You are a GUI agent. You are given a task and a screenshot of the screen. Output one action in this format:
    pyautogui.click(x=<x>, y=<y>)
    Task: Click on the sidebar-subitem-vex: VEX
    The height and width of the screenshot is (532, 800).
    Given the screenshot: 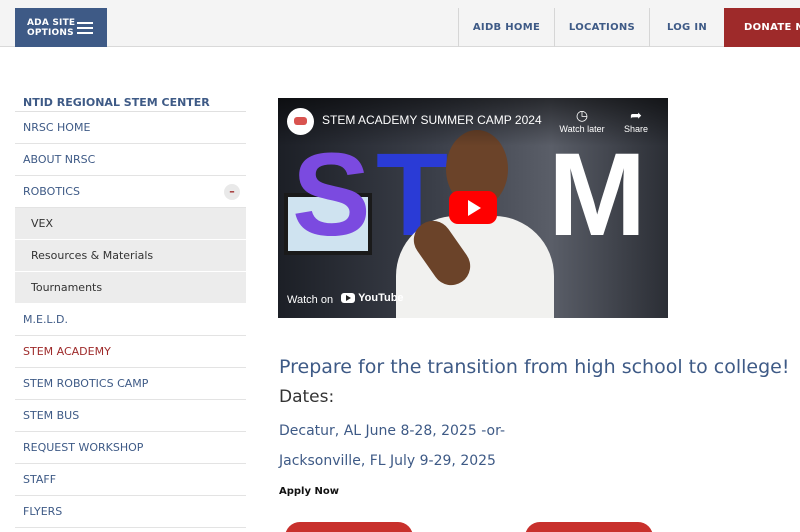 What is the action you would take?
    pyautogui.click(x=130, y=224)
    